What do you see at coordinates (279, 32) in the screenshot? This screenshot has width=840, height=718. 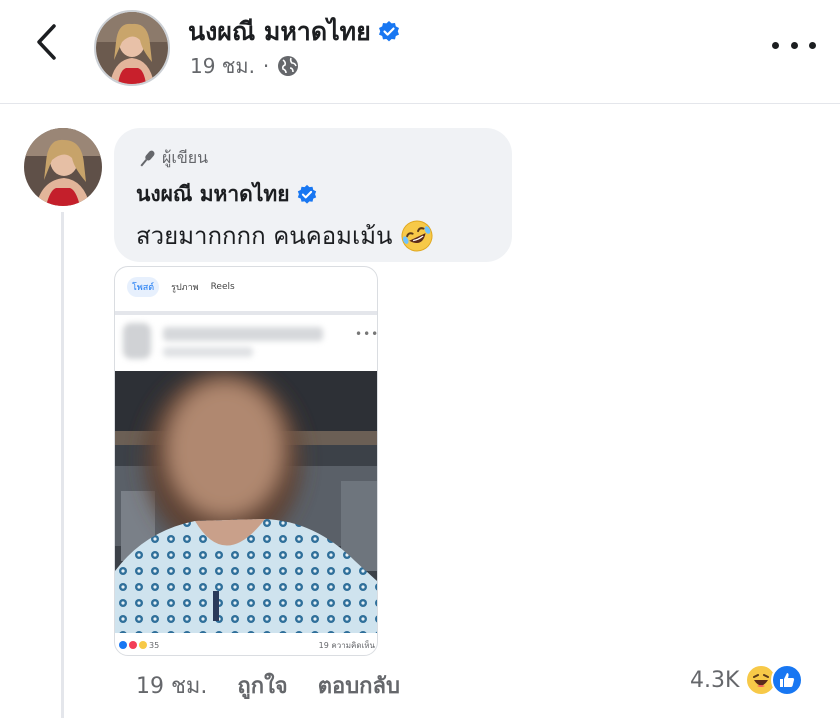 I see `header-name: นงผณี มหาดไทย` at bounding box center [279, 32].